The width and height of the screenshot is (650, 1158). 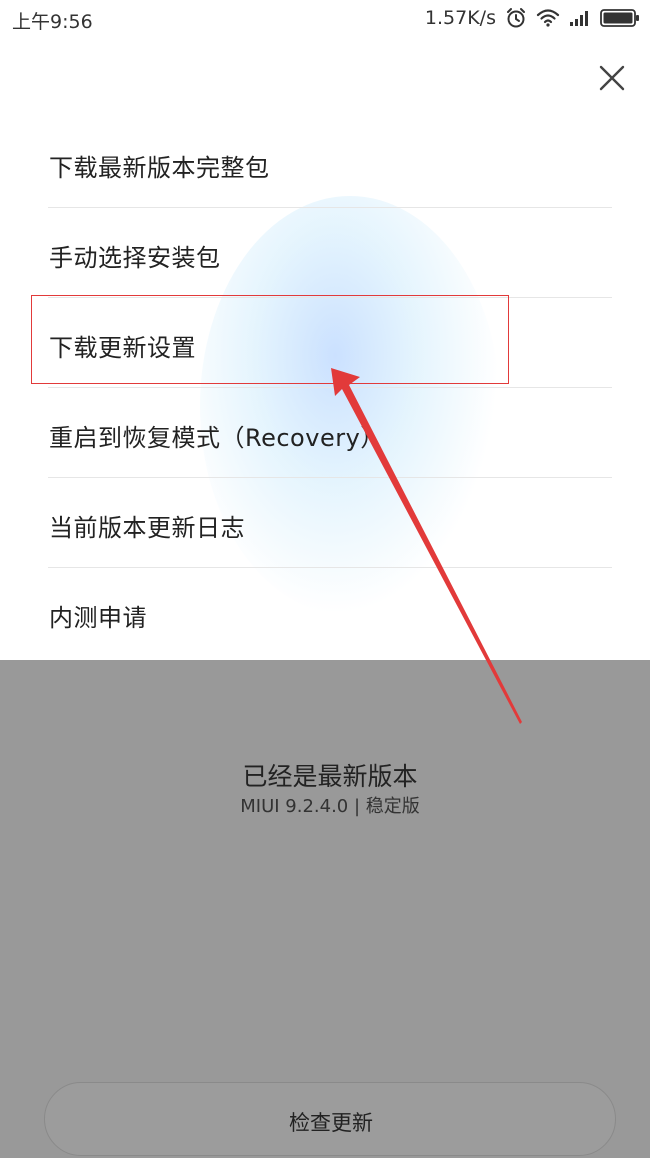 I want to click on menu-item-label: 当前版本更新日志, so click(x=147, y=528).